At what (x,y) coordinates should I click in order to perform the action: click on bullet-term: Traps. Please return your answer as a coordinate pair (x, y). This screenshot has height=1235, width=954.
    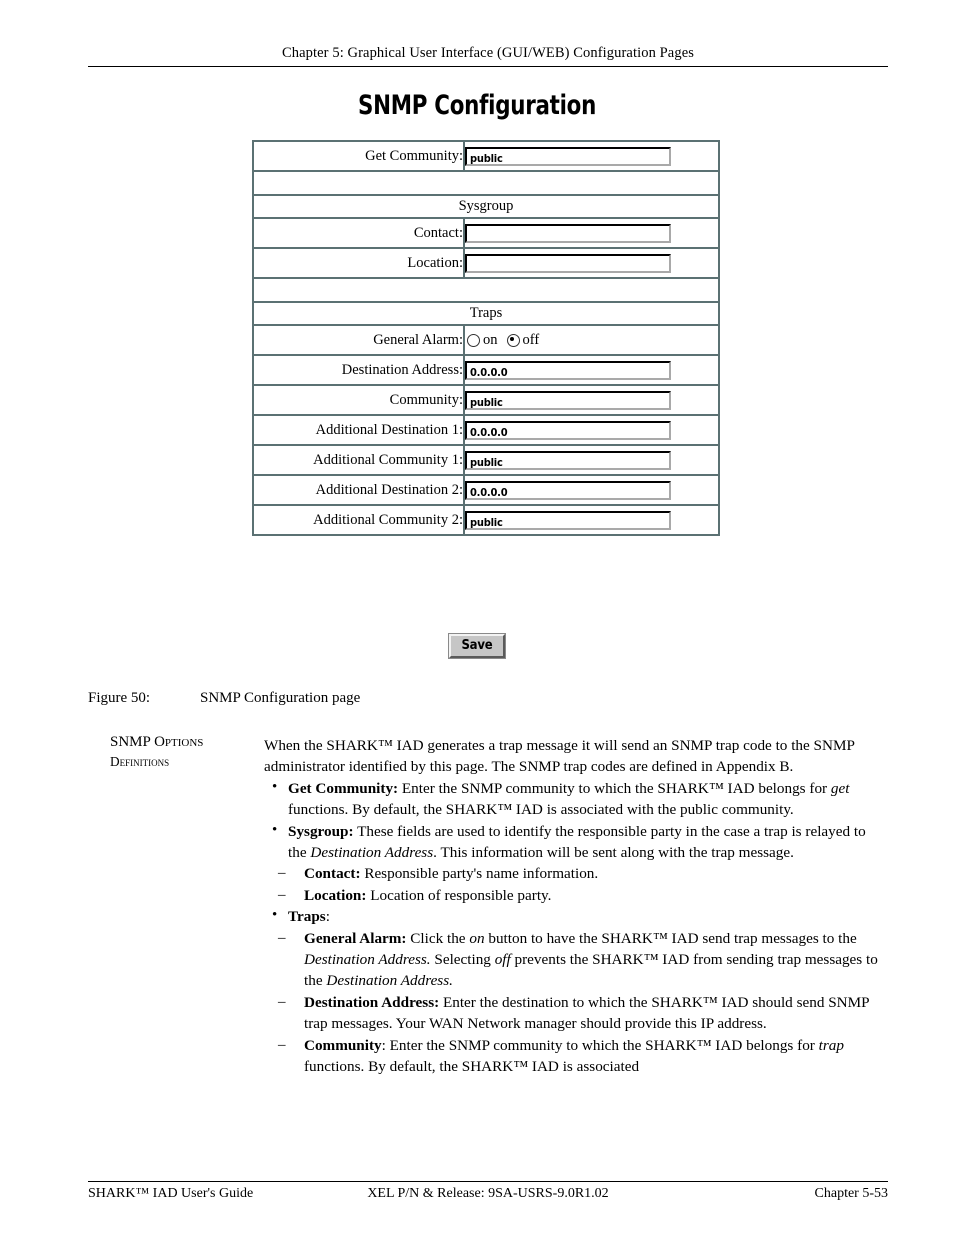
    Looking at the image, I should click on (307, 917).